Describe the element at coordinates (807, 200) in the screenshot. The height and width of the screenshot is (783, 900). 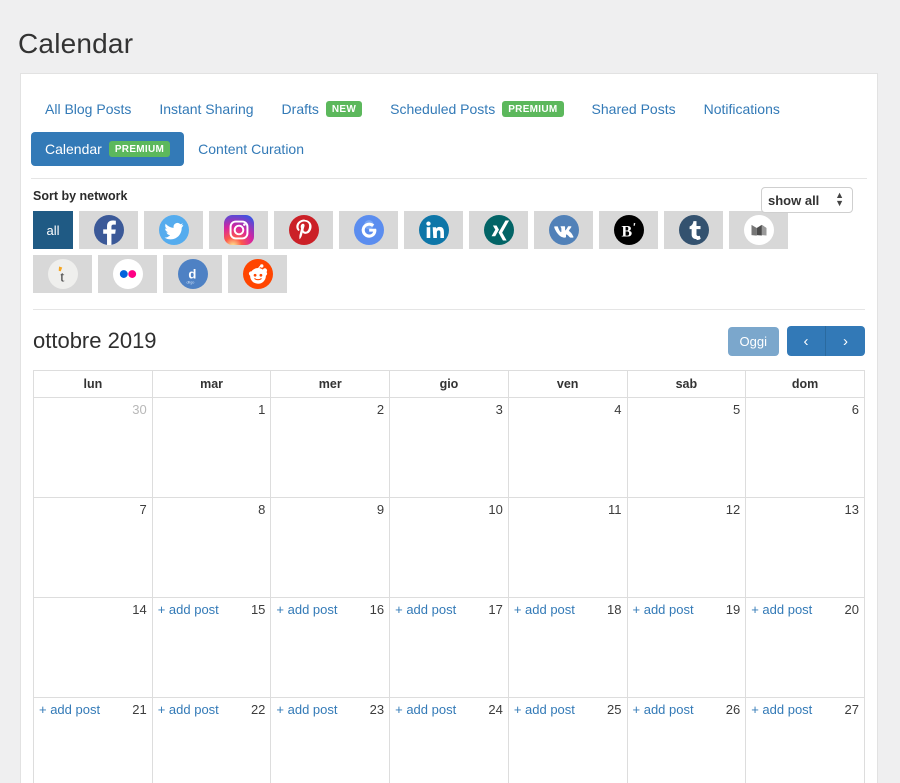
I see `show-all-select: show all` at that location.